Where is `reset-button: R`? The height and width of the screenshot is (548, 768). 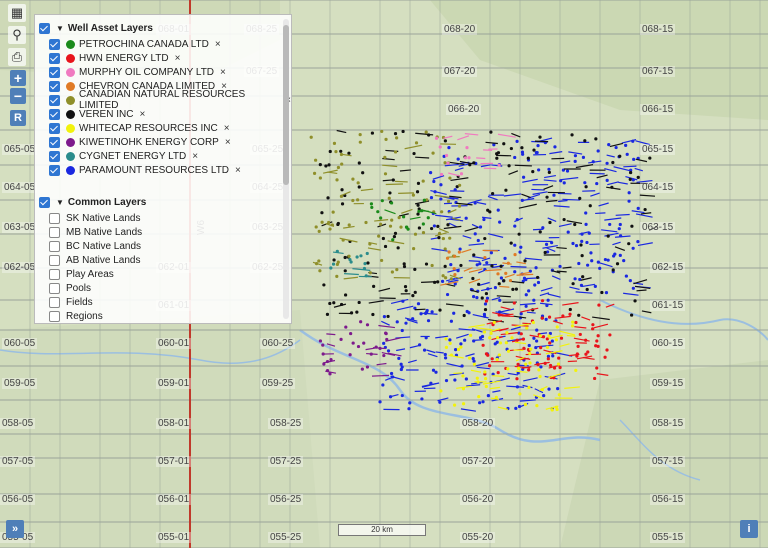 reset-button: R is located at coordinates (18, 118).